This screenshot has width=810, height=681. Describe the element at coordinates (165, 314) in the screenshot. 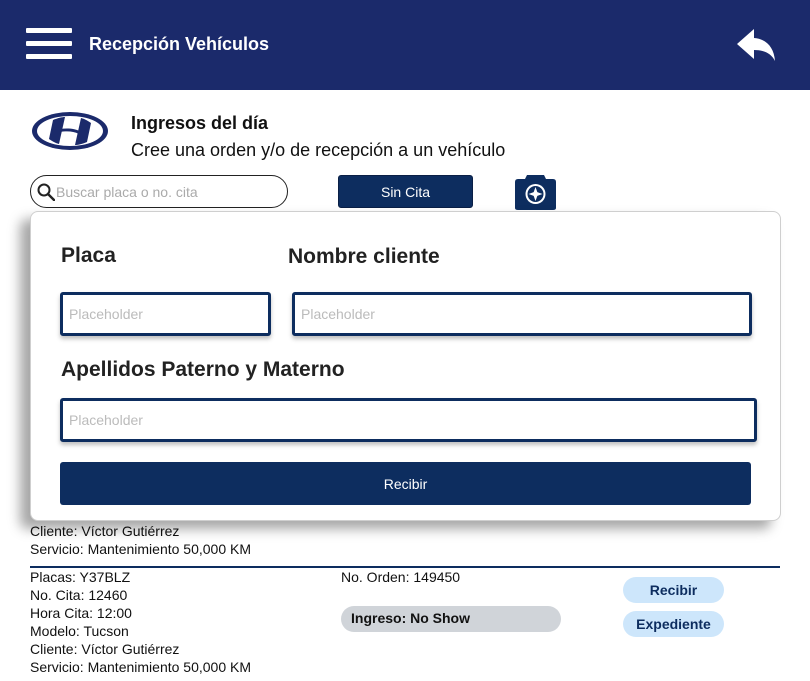

I see `placa-input` at that location.